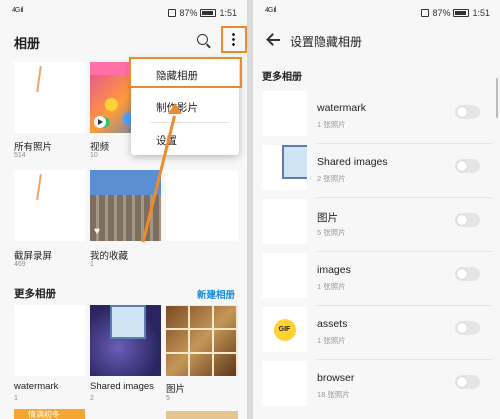 This screenshot has height=419, width=500. Describe the element at coordinates (100, 147) in the screenshot. I see `album-label: 视频` at that location.